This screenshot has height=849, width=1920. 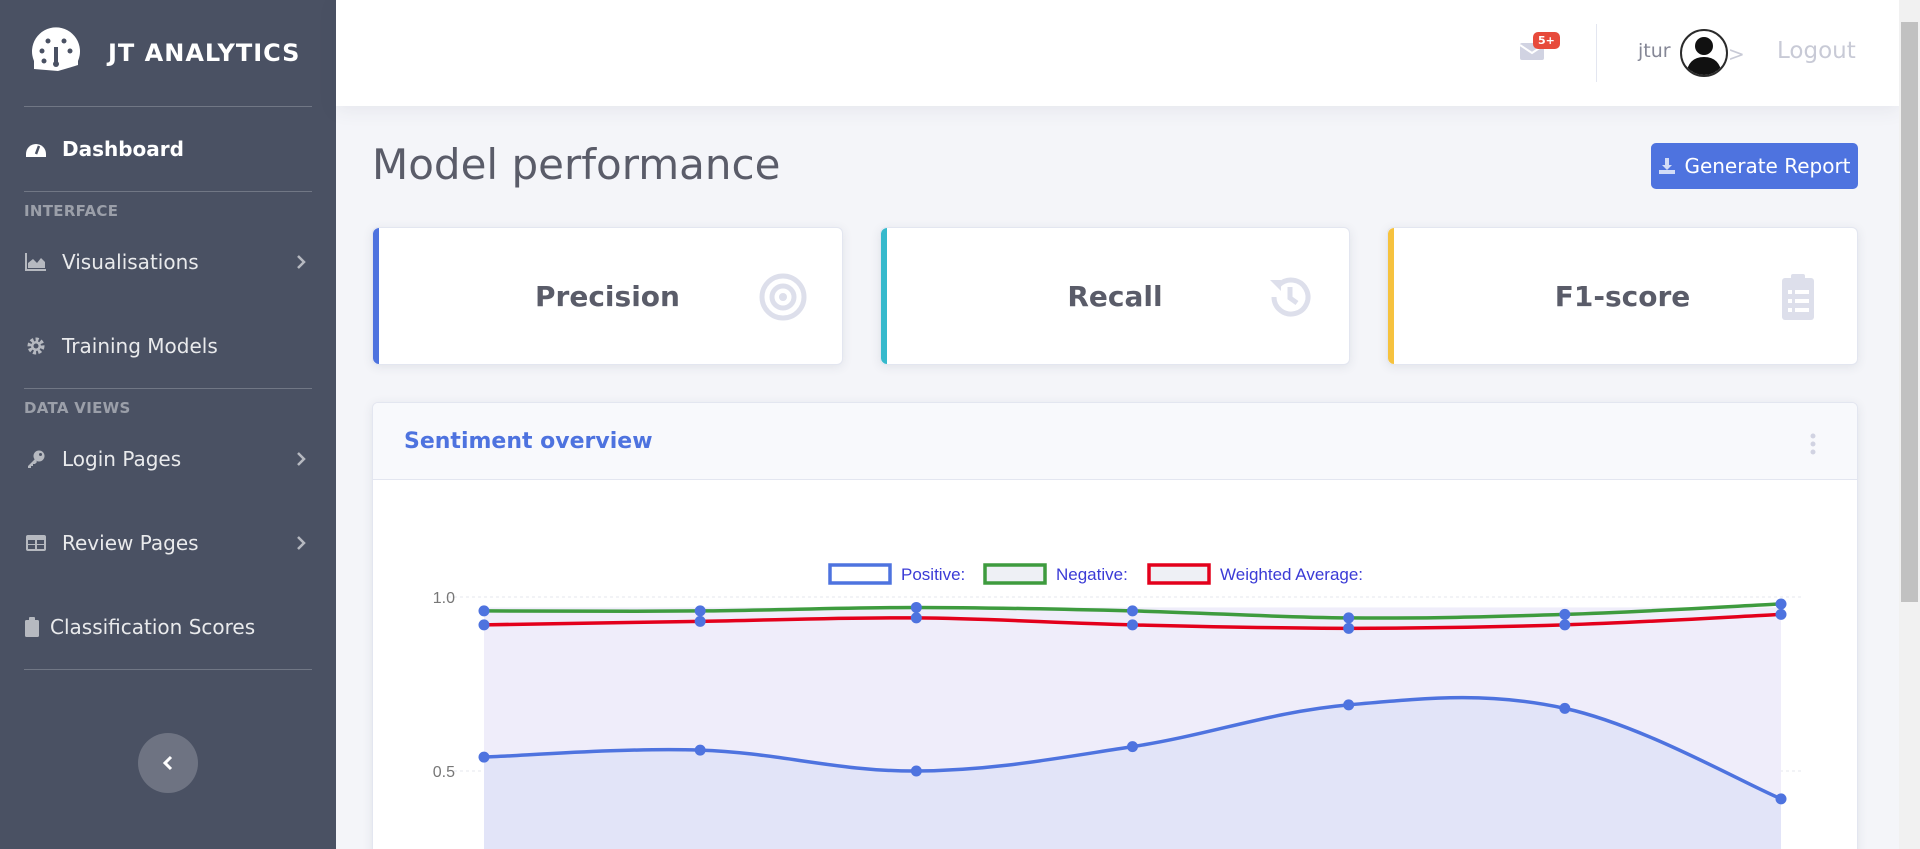 I want to click on y-tick-label: 0.5, so click(x=444, y=772).